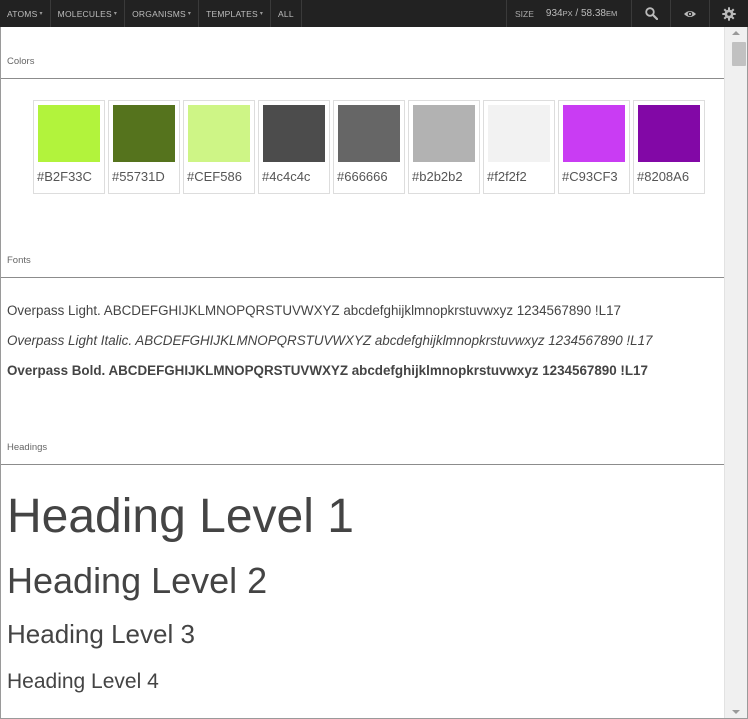 The image size is (748, 719). I want to click on nav-all: ALL, so click(286, 13).